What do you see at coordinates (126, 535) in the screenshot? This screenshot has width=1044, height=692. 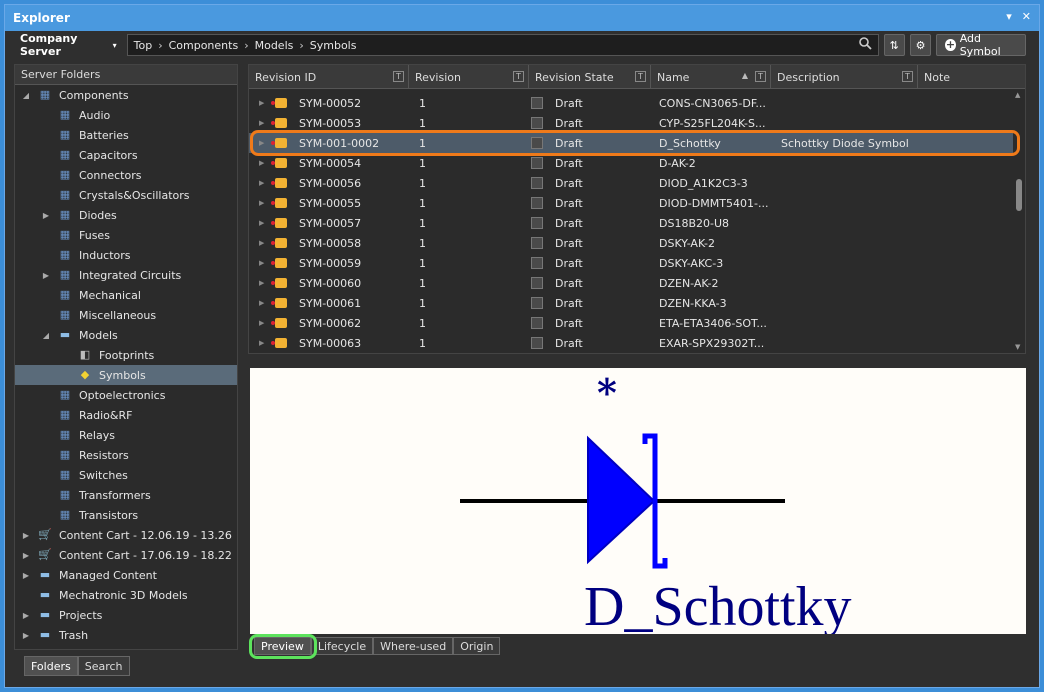 I see `tree-item: ▶ 🛒 Content Cart - 12.06.19 - 13.26` at bounding box center [126, 535].